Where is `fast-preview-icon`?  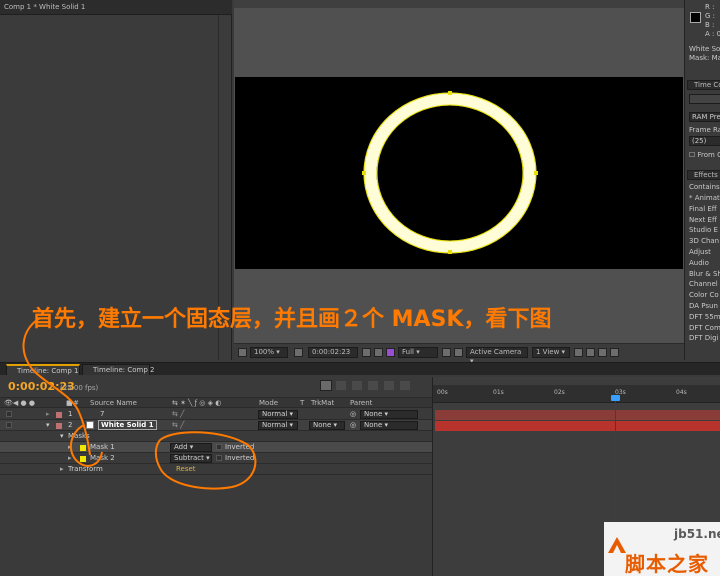 fast-preview-icon is located at coordinates (590, 352).